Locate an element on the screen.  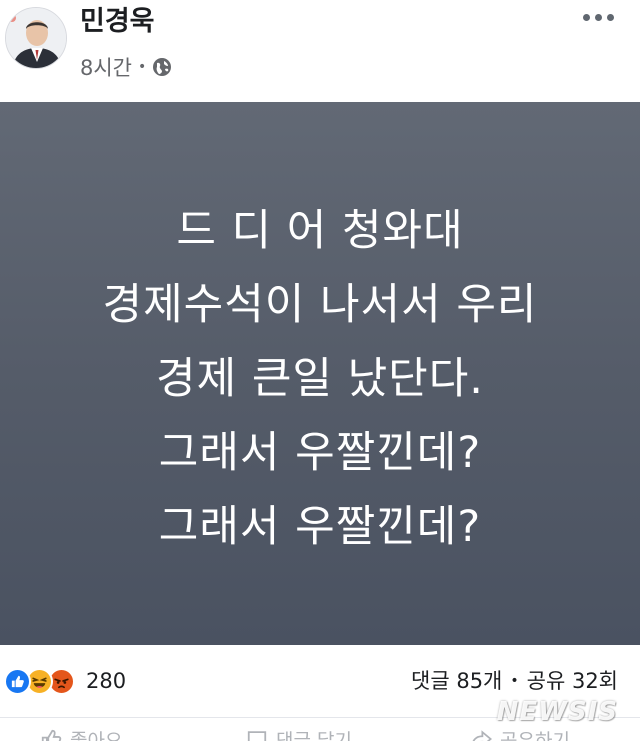
post-header: 민경욱 8시간 • is located at coordinates (320, 51).